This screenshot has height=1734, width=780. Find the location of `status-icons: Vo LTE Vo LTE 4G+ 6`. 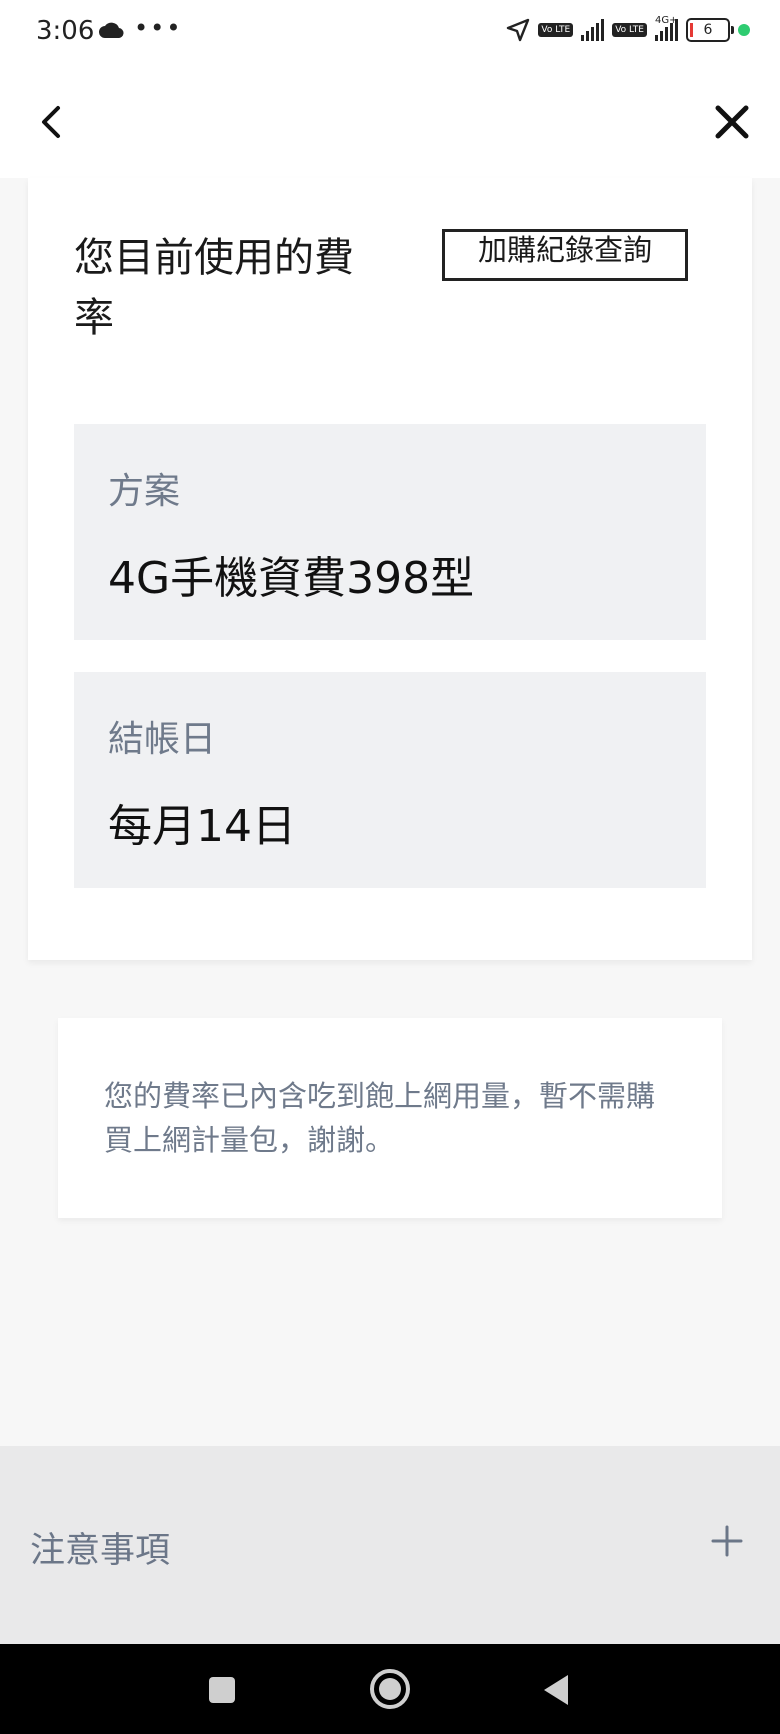

status-icons: Vo LTE Vo LTE 4G+ 6 is located at coordinates (628, 28).